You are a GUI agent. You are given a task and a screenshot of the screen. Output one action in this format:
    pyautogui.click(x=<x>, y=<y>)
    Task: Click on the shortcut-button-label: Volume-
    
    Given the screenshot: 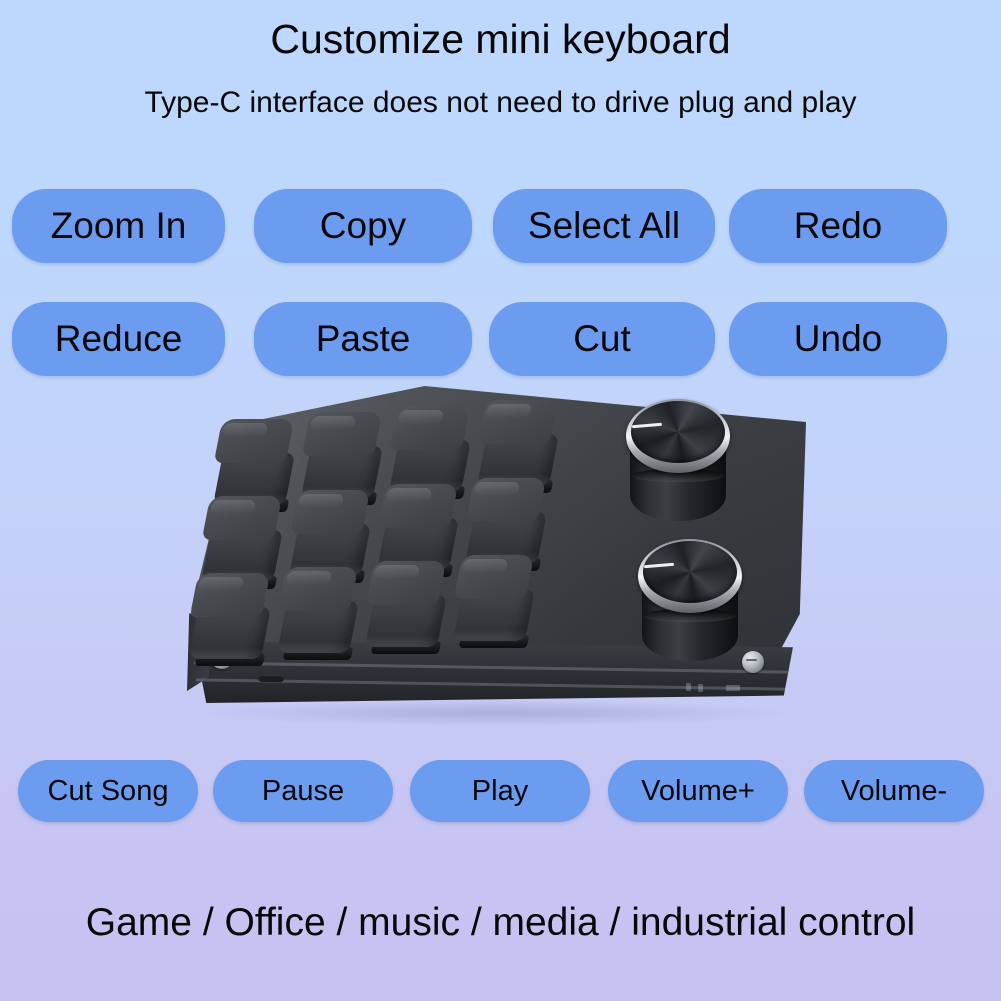 What is the action you would take?
    pyautogui.click(x=894, y=791)
    